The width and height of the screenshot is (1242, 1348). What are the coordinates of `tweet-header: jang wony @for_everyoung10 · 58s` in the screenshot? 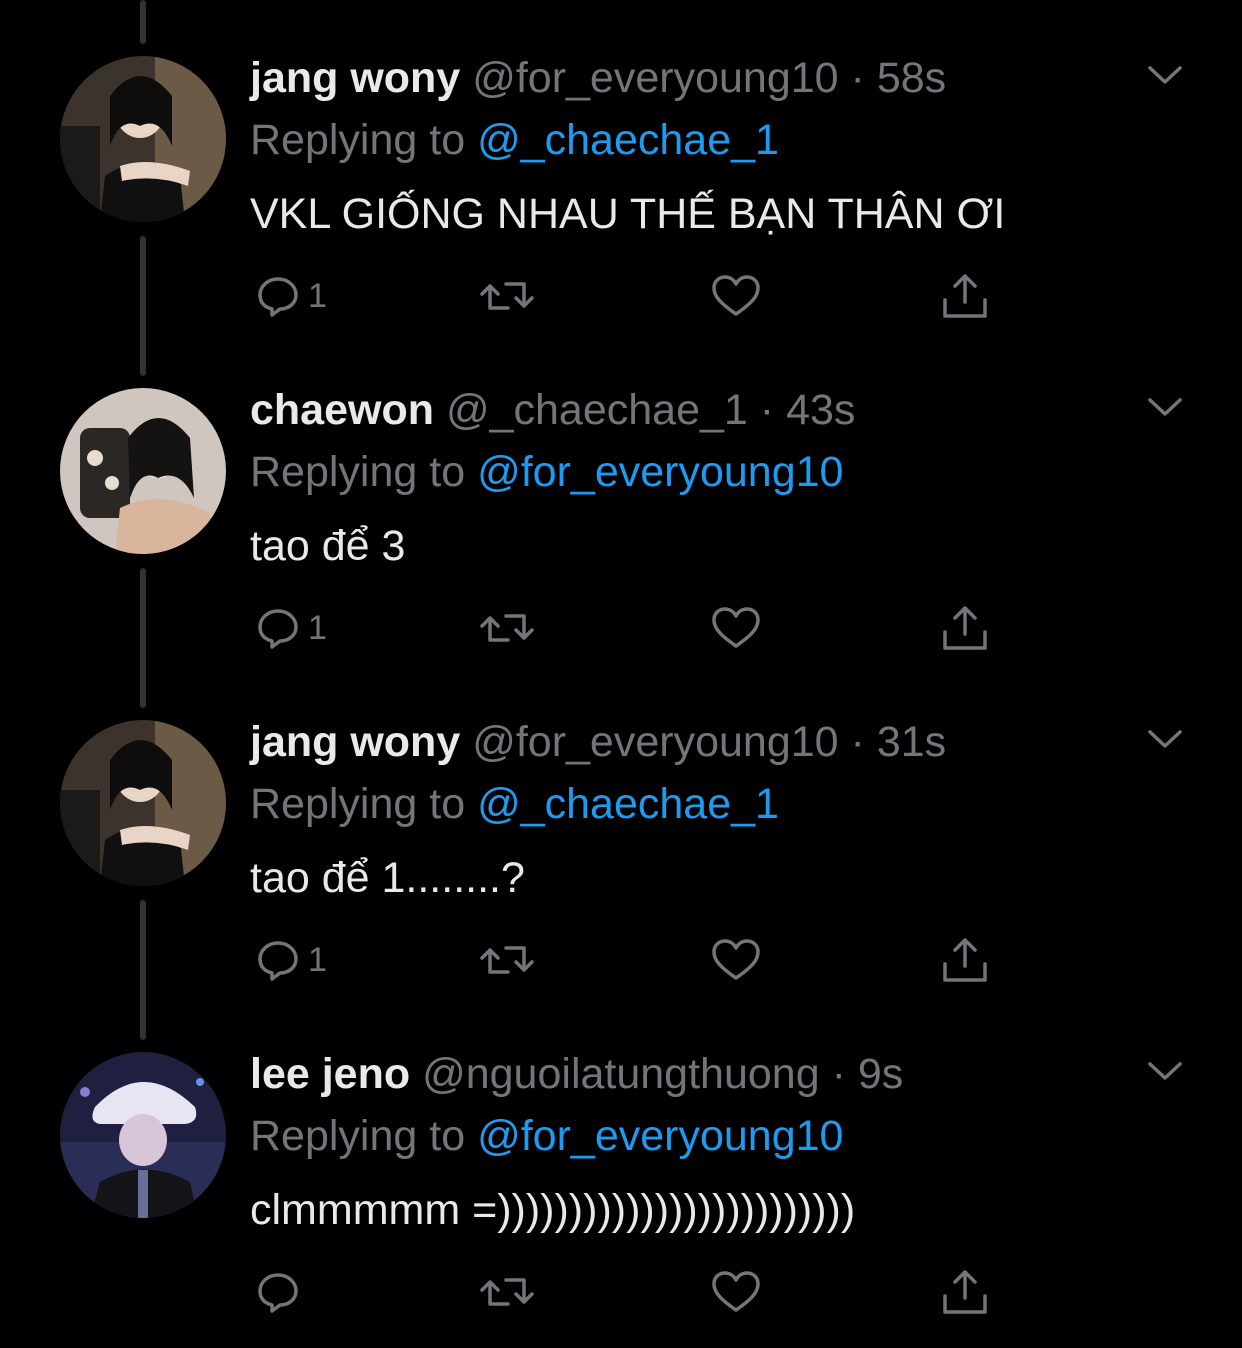 It's located at (598, 78).